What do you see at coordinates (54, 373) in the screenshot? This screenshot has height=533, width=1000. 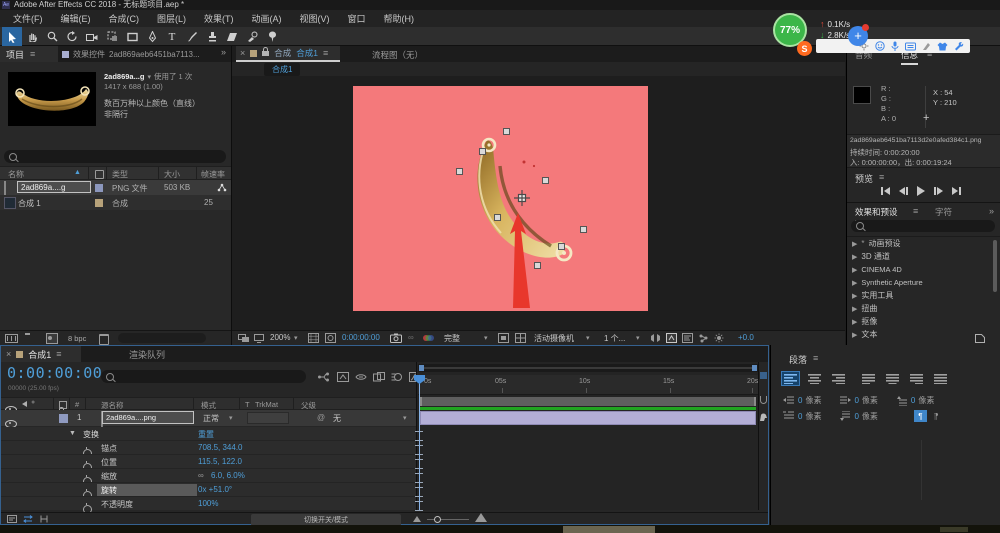 I see `current-timecode: 0:00:00:00` at bounding box center [54, 373].